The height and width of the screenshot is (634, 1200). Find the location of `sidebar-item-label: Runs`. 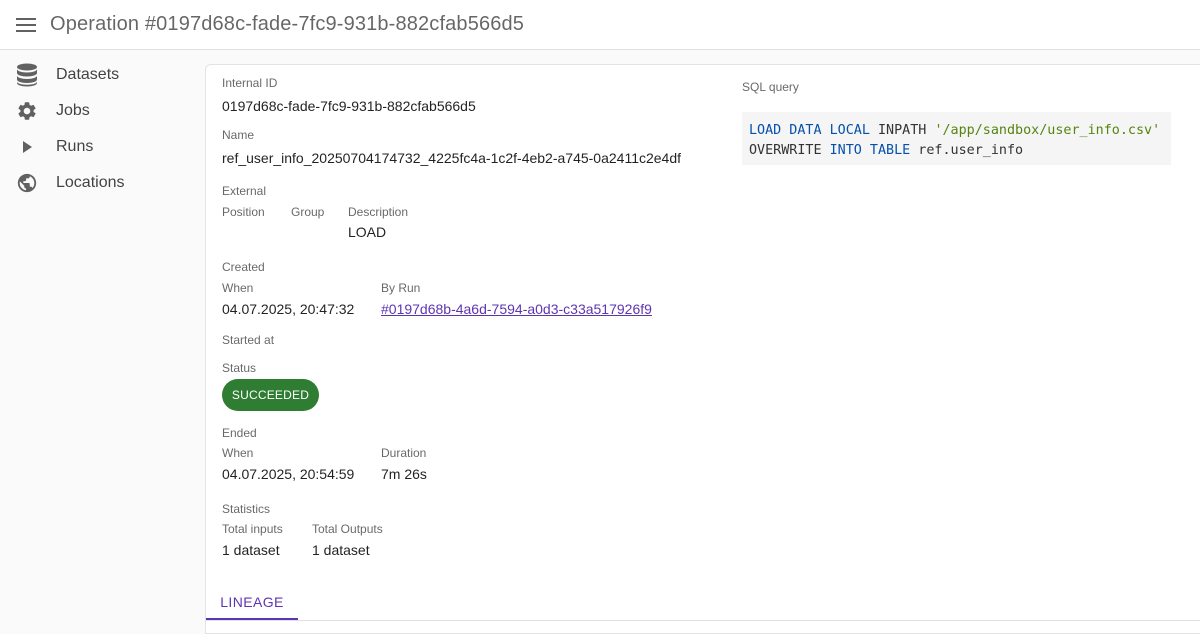

sidebar-item-label: Runs is located at coordinates (75, 146).